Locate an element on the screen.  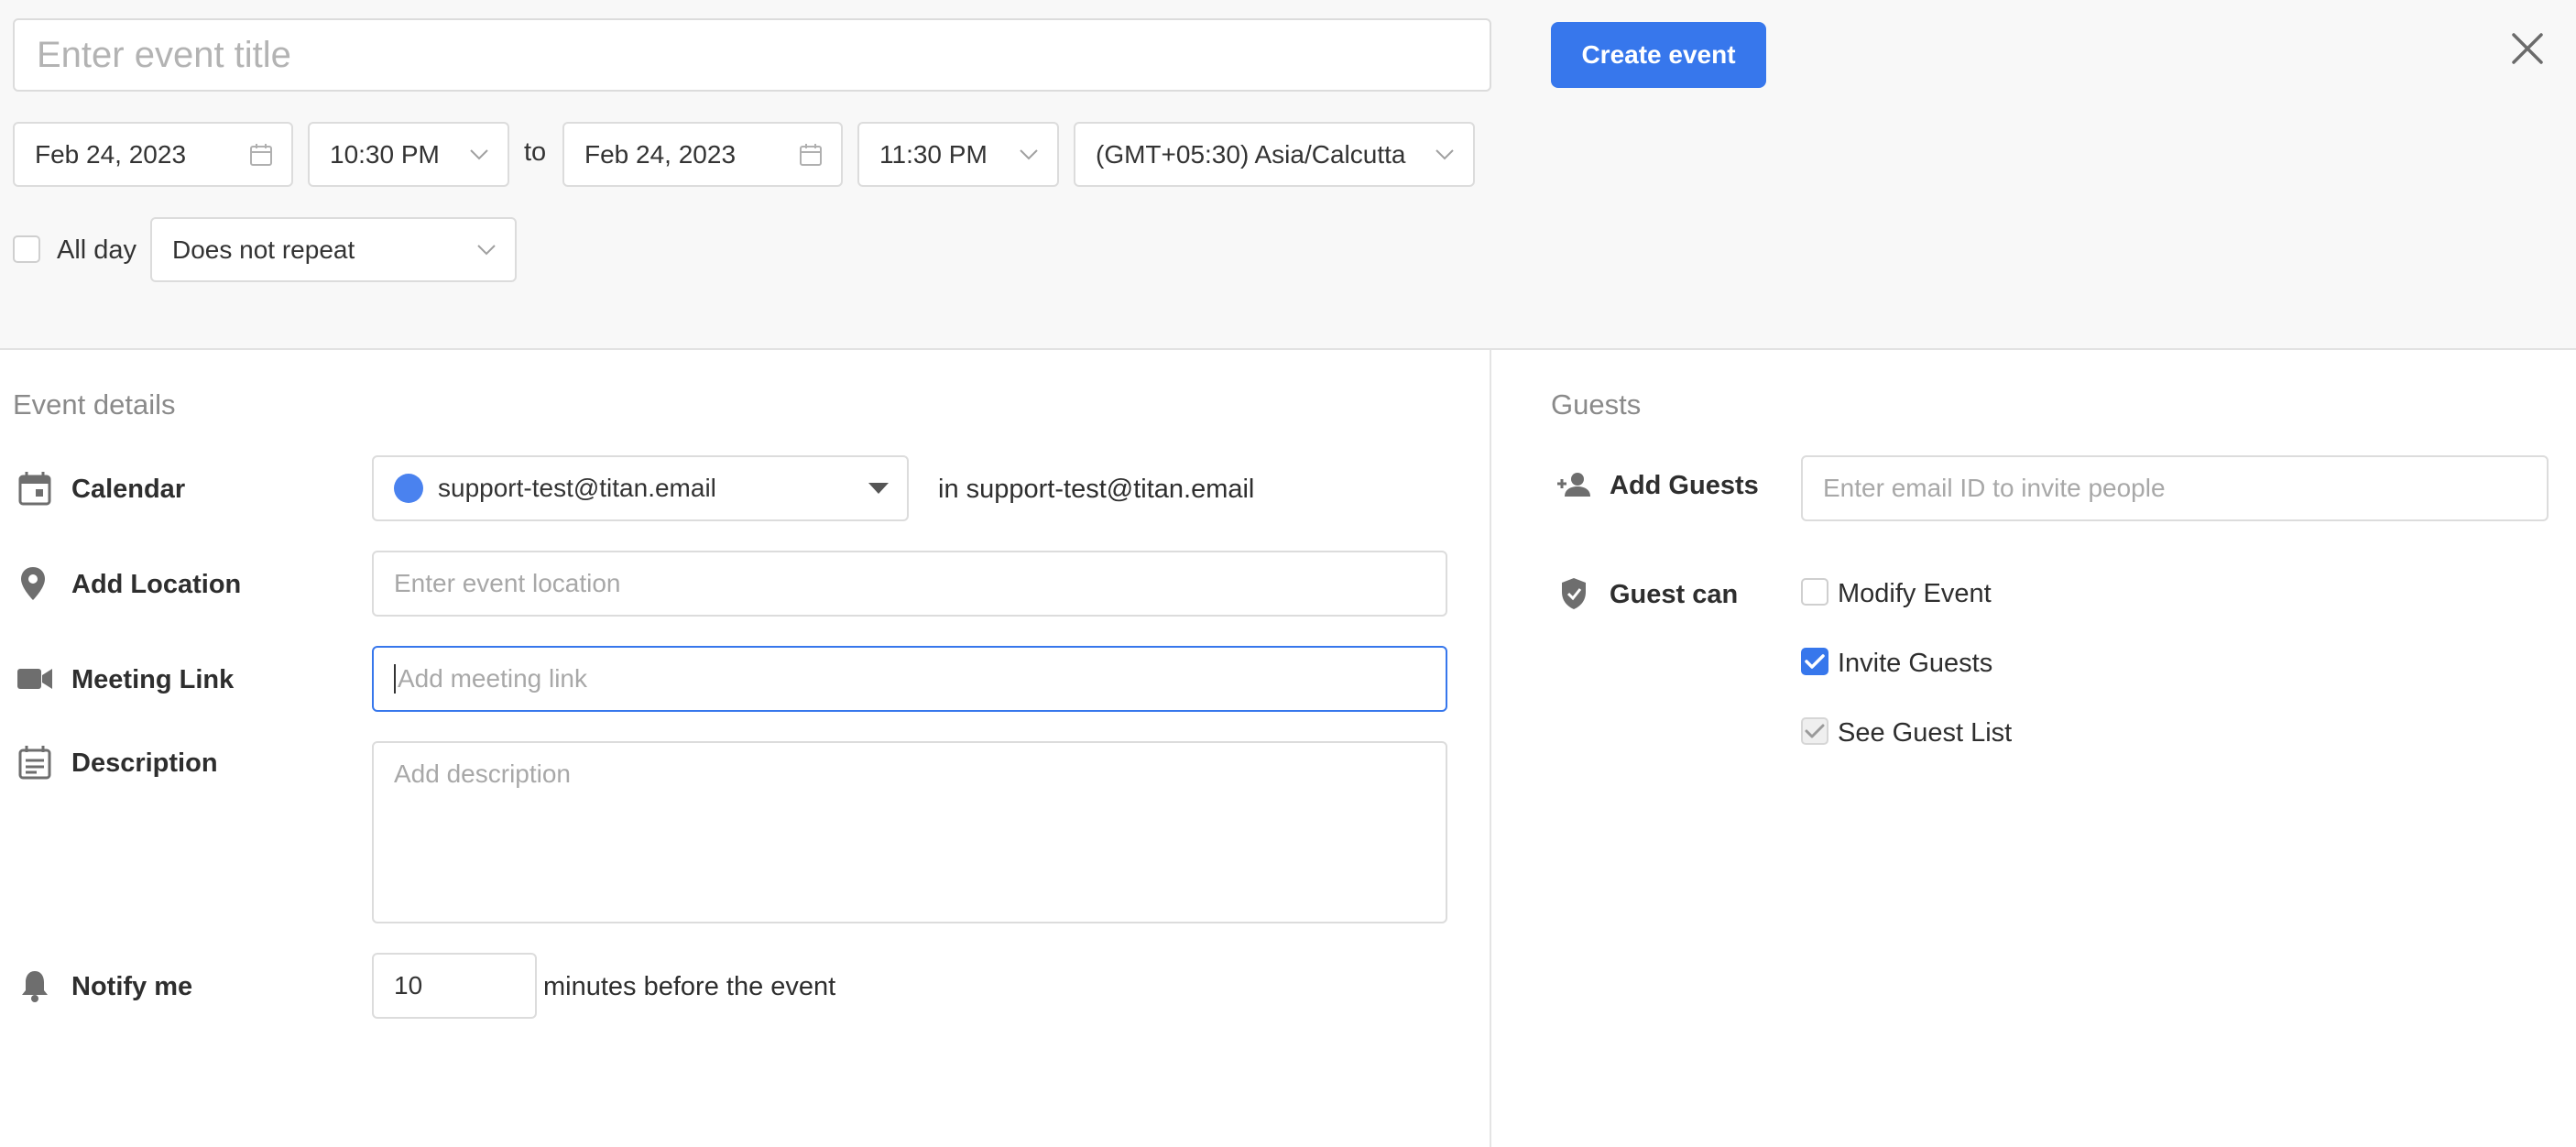
description-icon is located at coordinates (35, 763).